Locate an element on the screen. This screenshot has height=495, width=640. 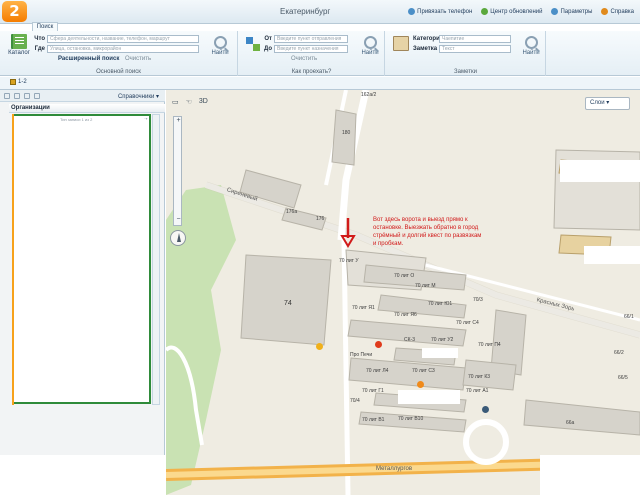
directories-dropdown: Справочники ▾ is located at coordinates (138, 96).